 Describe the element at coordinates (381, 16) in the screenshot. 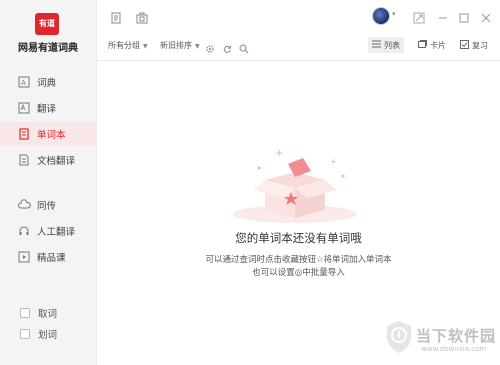

I see `avatar` at that location.